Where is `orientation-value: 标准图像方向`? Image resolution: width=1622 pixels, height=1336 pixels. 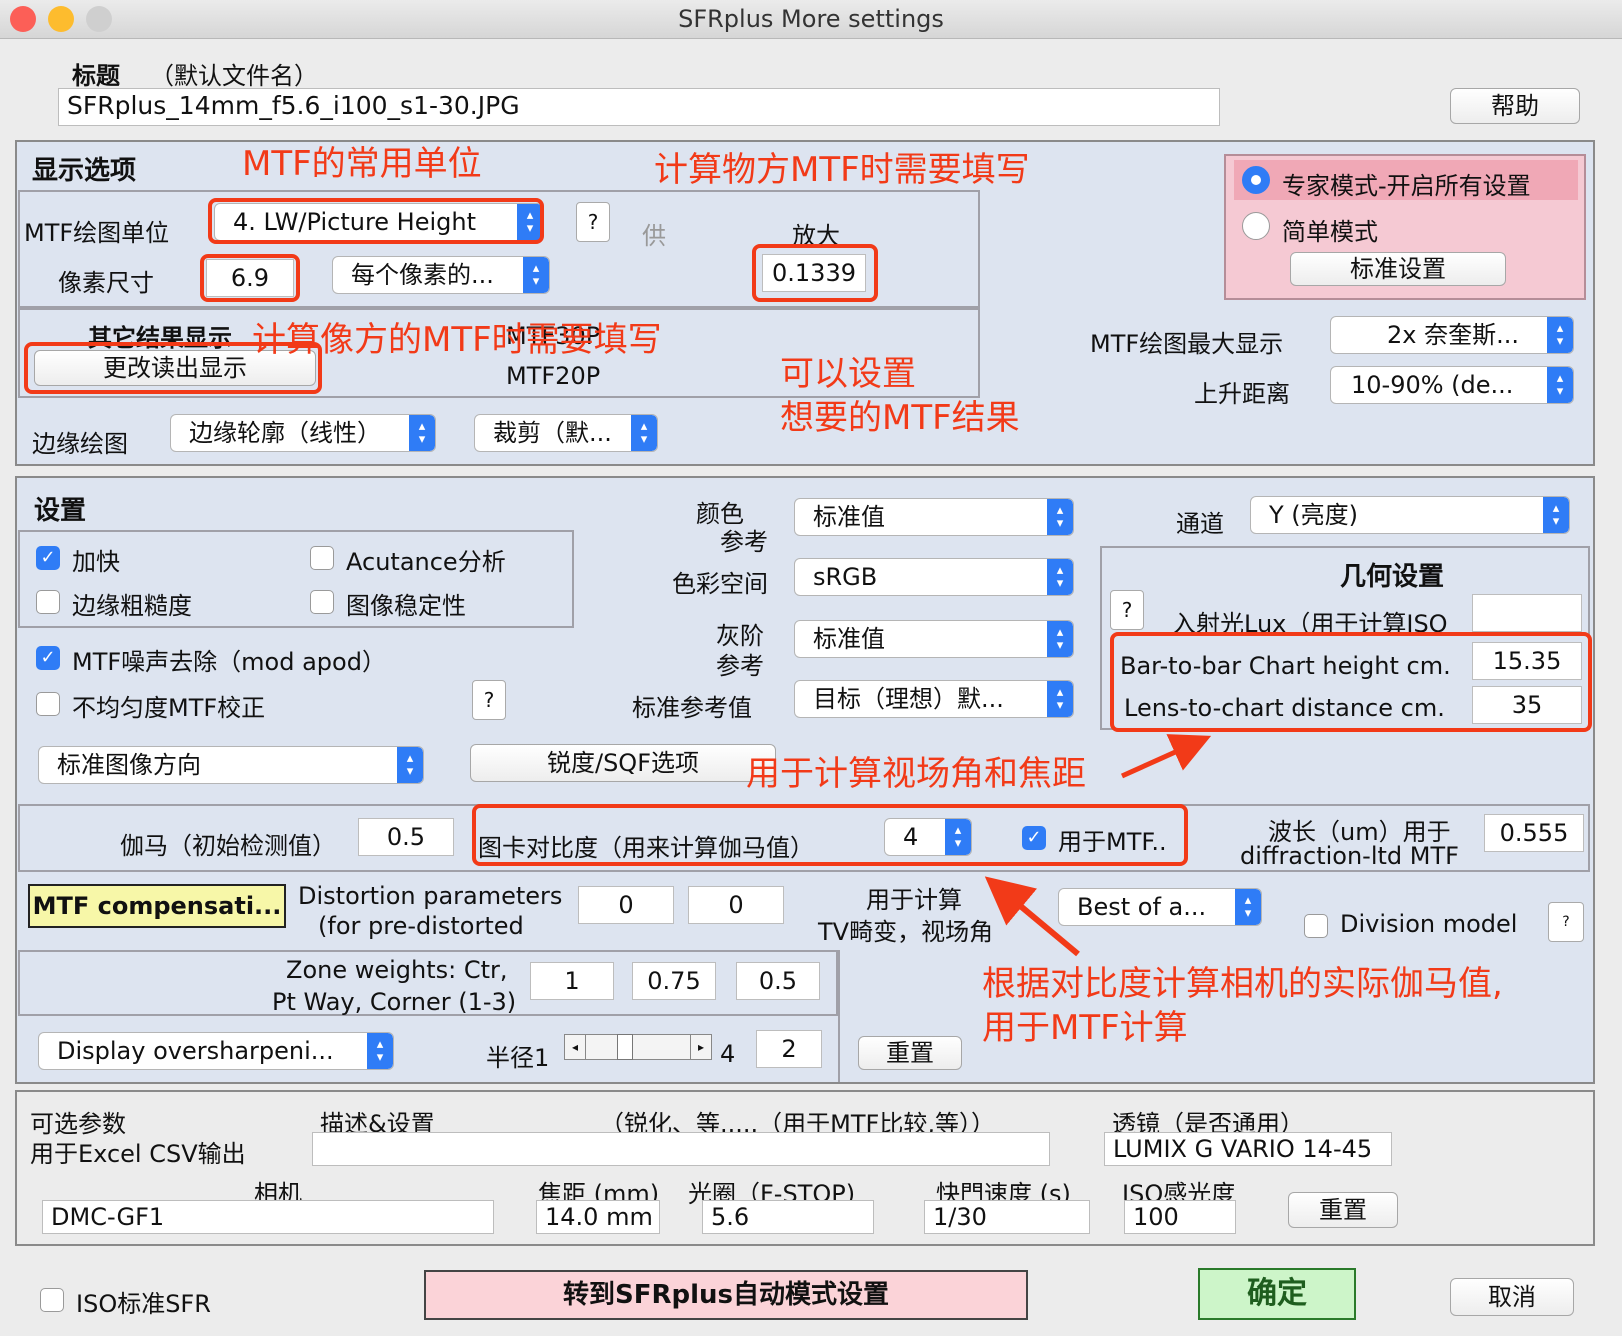 orientation-value: 标准图像方向 is located at coordinates (129, 765).